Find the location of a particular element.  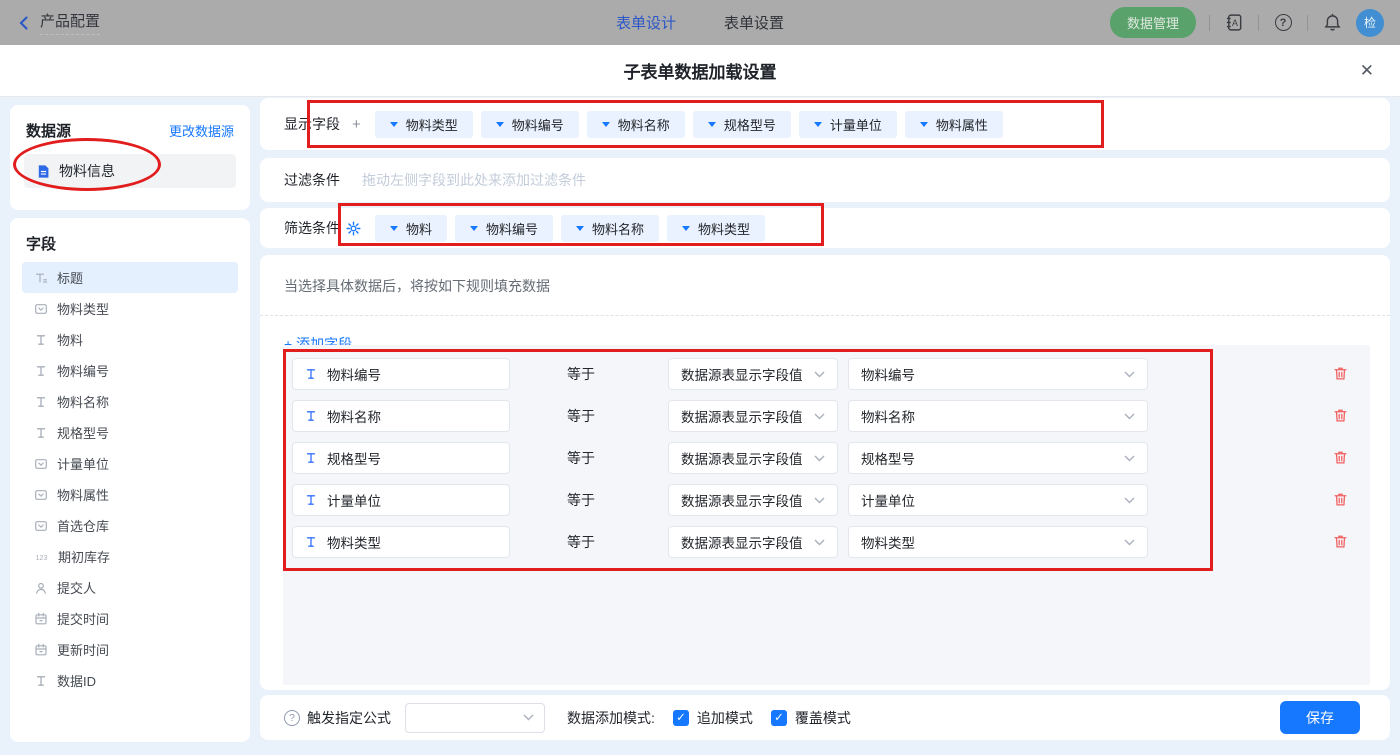

field-tag: 物料属性 is located at coordinates (953, 124).